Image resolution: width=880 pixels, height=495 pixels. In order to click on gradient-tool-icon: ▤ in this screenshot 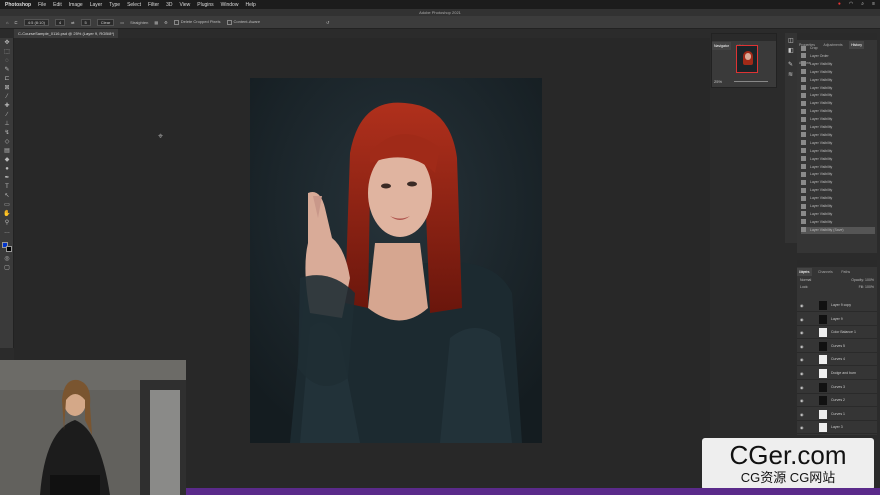, I will do `click(7, 151)`.